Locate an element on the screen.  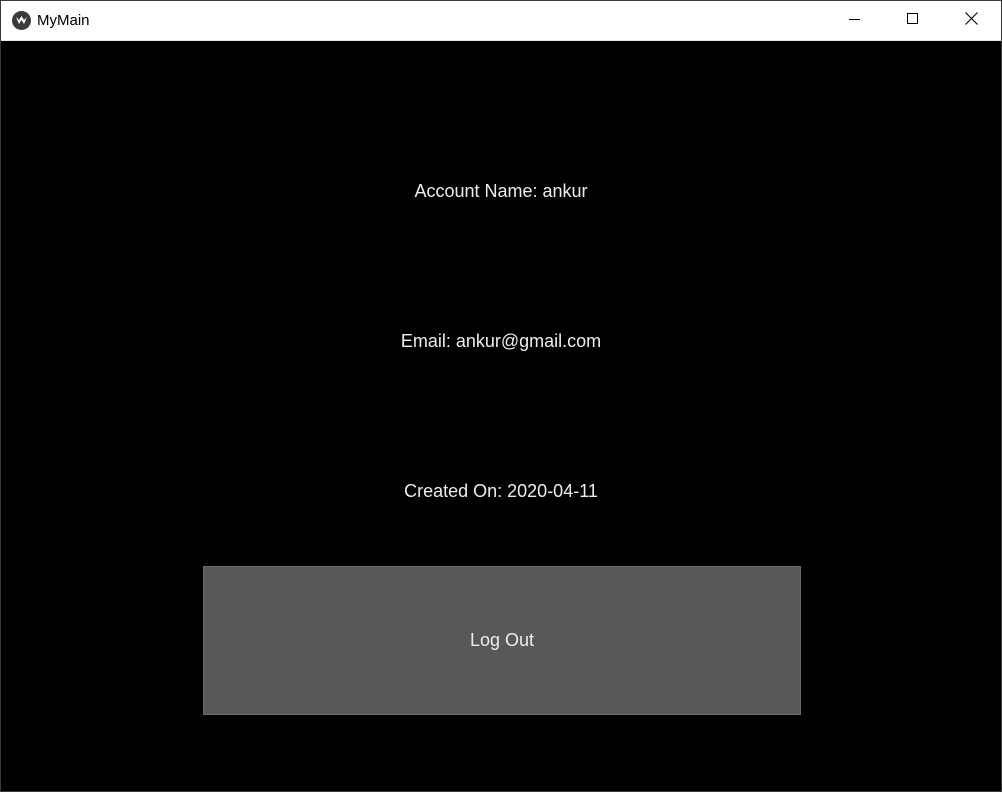
logout-button-label: Log Out is located at coordinates (502, 640).